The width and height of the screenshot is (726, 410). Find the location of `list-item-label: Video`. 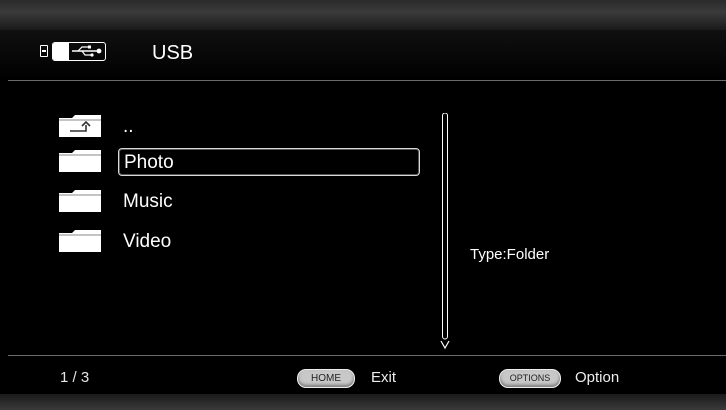

list-item-label: Video is located at coordinates (147, 241).